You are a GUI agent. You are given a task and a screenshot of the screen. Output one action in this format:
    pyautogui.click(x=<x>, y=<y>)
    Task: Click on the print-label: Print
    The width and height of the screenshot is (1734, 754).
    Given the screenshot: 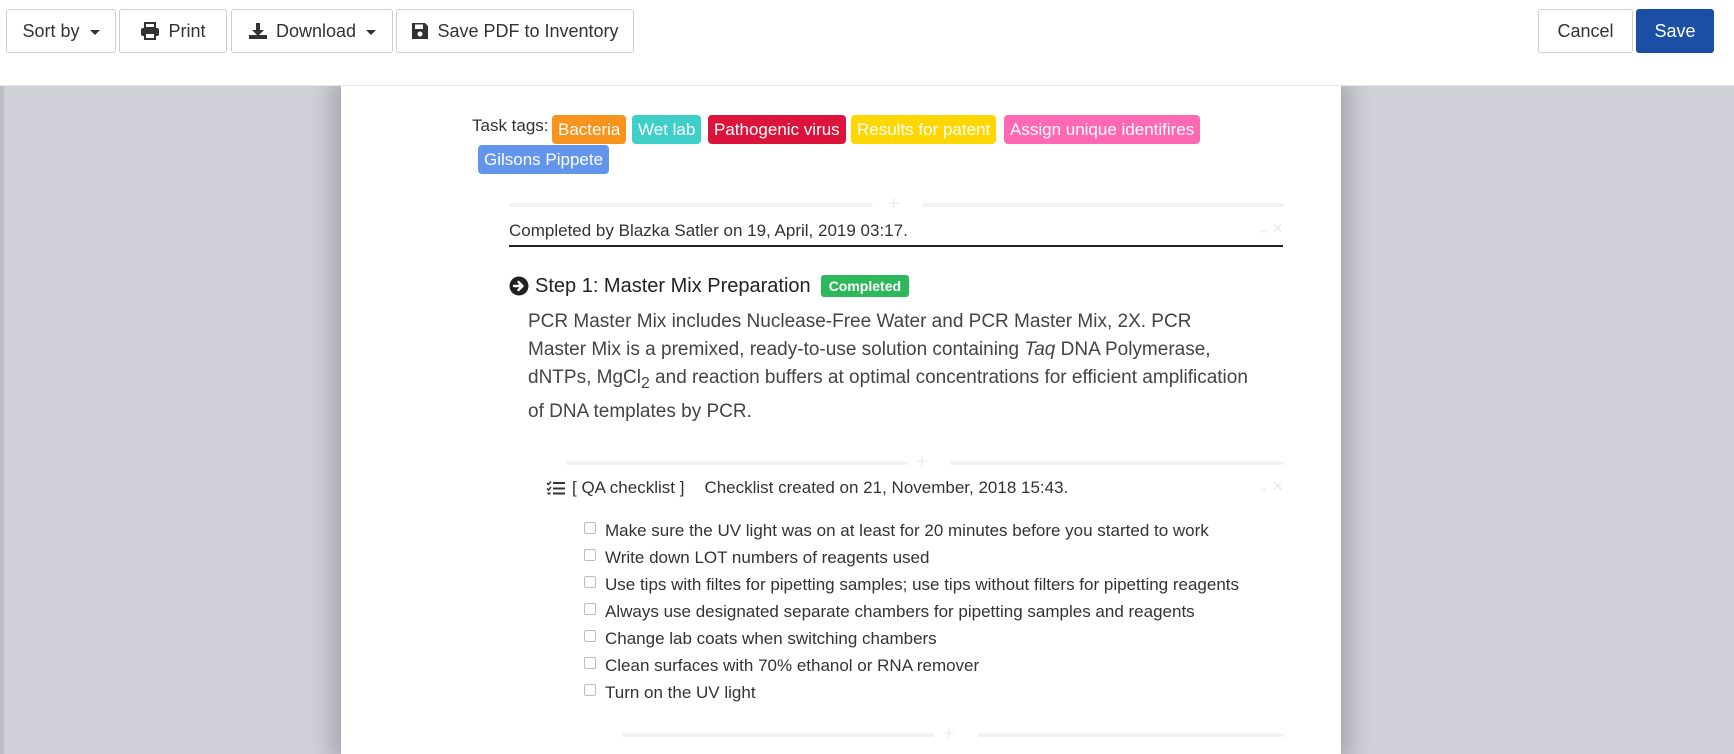 What is the action you would take?
    pyautogui.click(x=187, y=30)
    